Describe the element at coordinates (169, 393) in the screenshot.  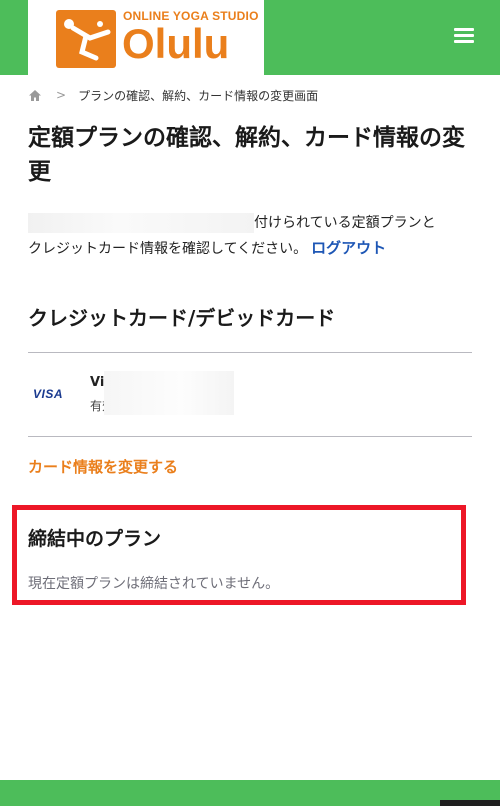
I see `redacted-card-details` at that location.